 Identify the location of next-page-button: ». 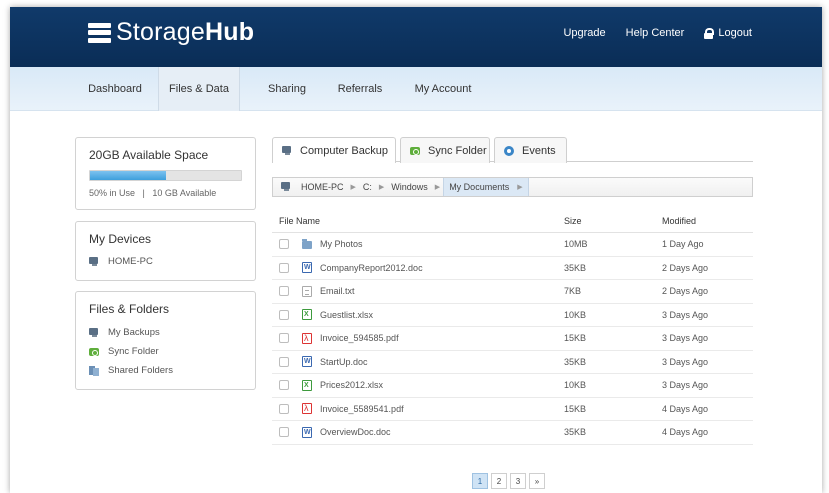
(537, 481).